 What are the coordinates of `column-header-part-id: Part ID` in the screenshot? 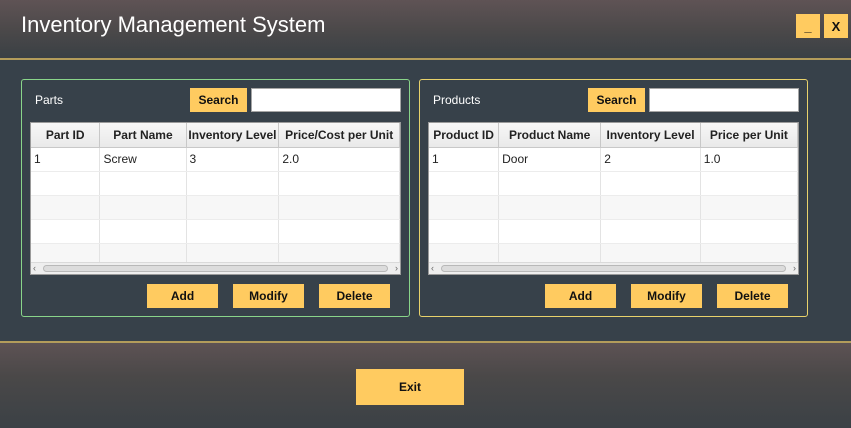 It's located at (66, 135).